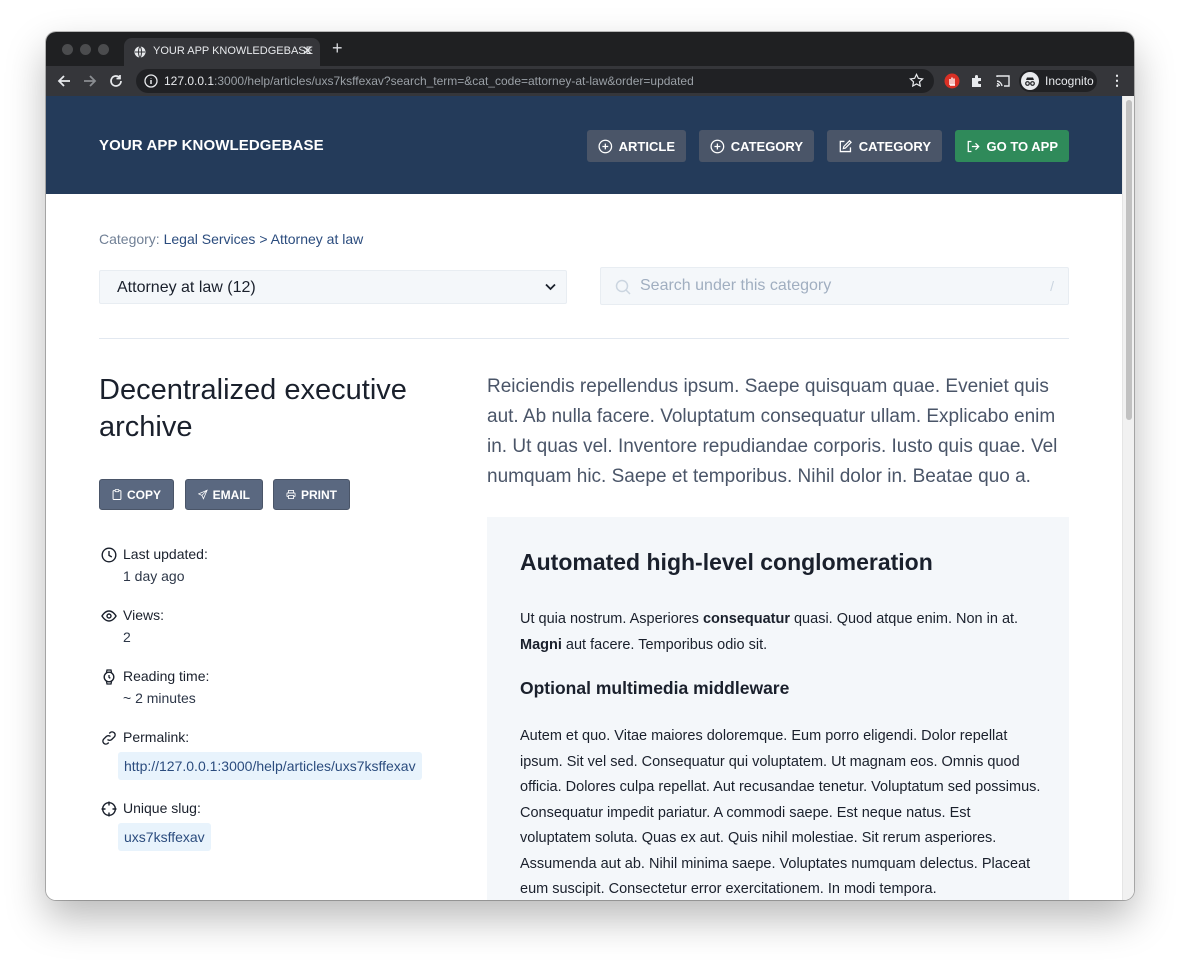 The width and height of the screenshot is (1180, 962). I want to click on email-label: EMAIL, so click(231, 494).